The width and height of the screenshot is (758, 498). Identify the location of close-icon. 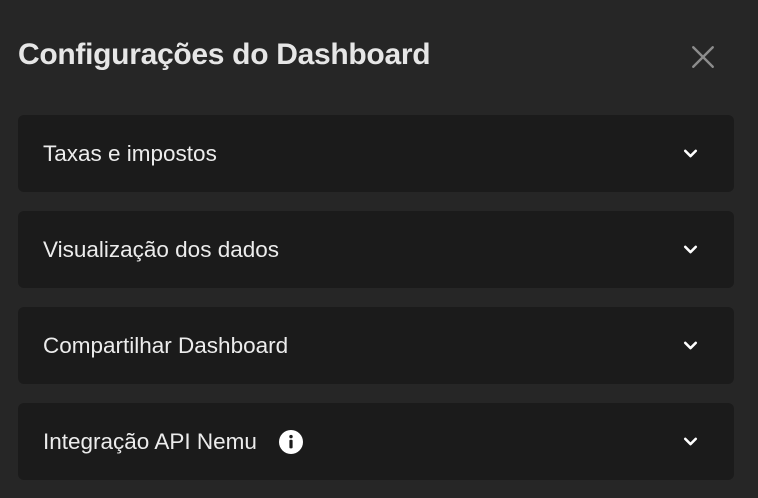
(703, 57).